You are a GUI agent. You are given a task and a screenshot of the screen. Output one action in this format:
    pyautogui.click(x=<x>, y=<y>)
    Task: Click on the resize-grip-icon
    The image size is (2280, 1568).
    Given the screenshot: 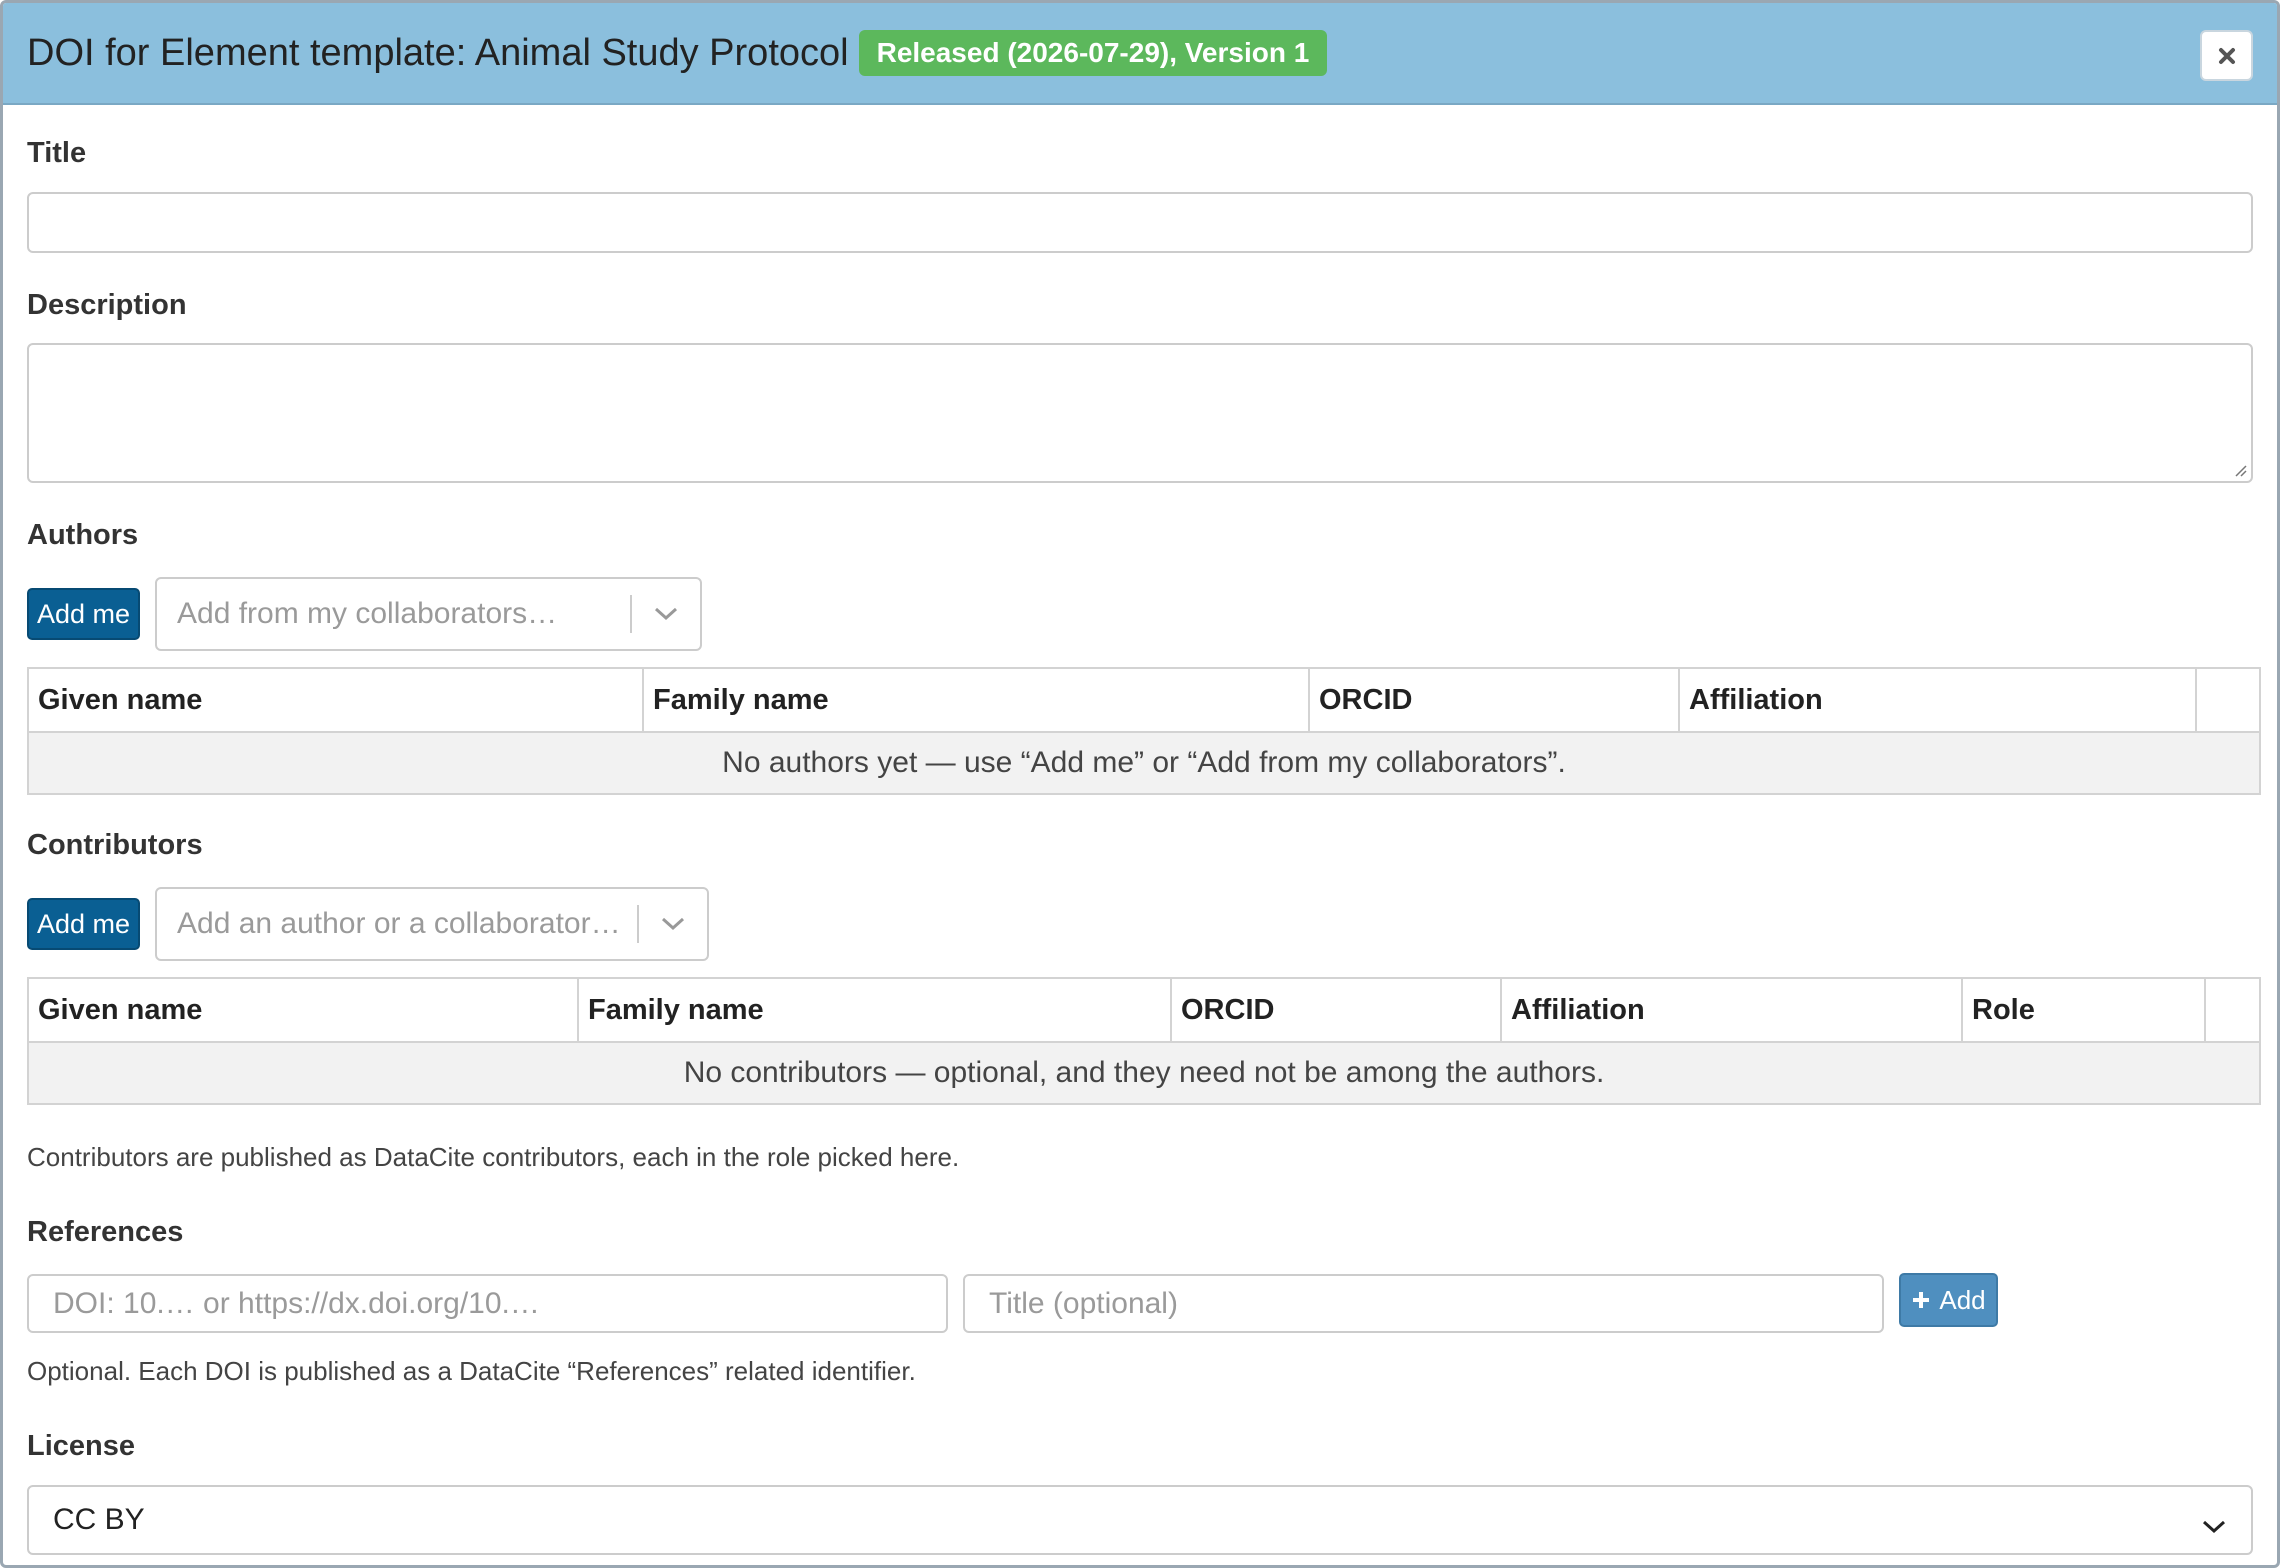 What is the action you would take?
    pyautogui.click(x=2239, y=469)
    